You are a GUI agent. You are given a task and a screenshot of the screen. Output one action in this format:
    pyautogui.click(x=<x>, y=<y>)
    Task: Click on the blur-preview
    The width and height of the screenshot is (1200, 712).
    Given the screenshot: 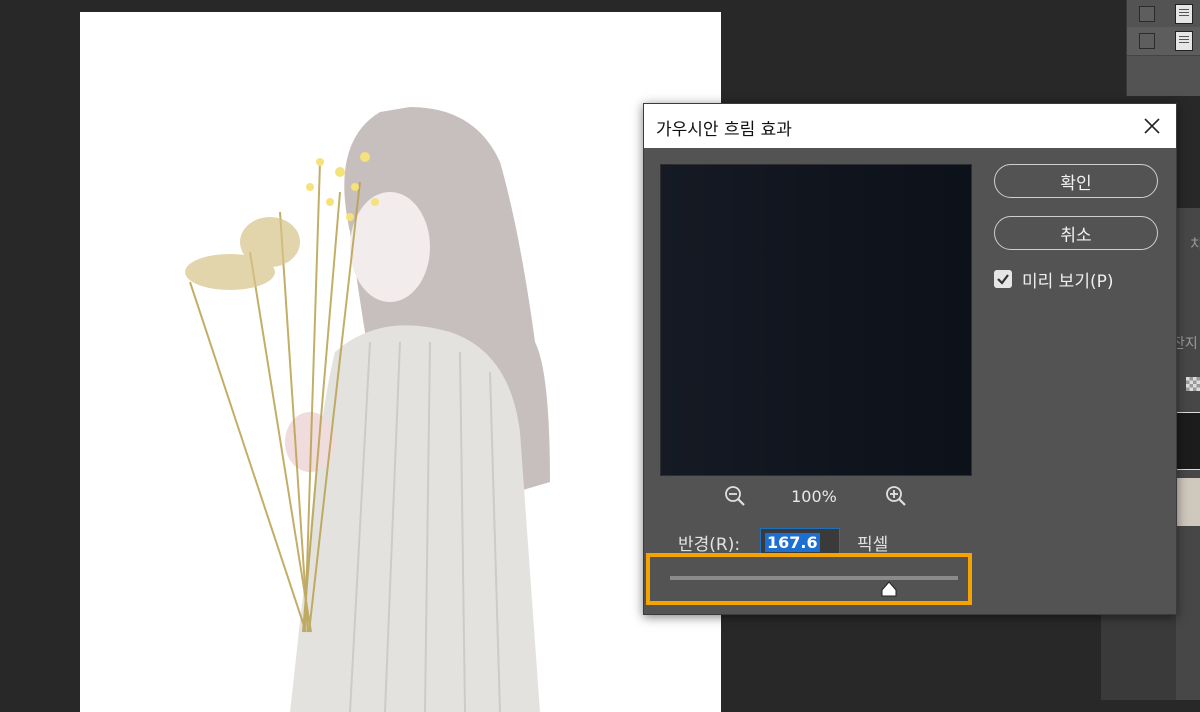 What is the action you would take?
    pyautogui.click(x=816, y=320)
    